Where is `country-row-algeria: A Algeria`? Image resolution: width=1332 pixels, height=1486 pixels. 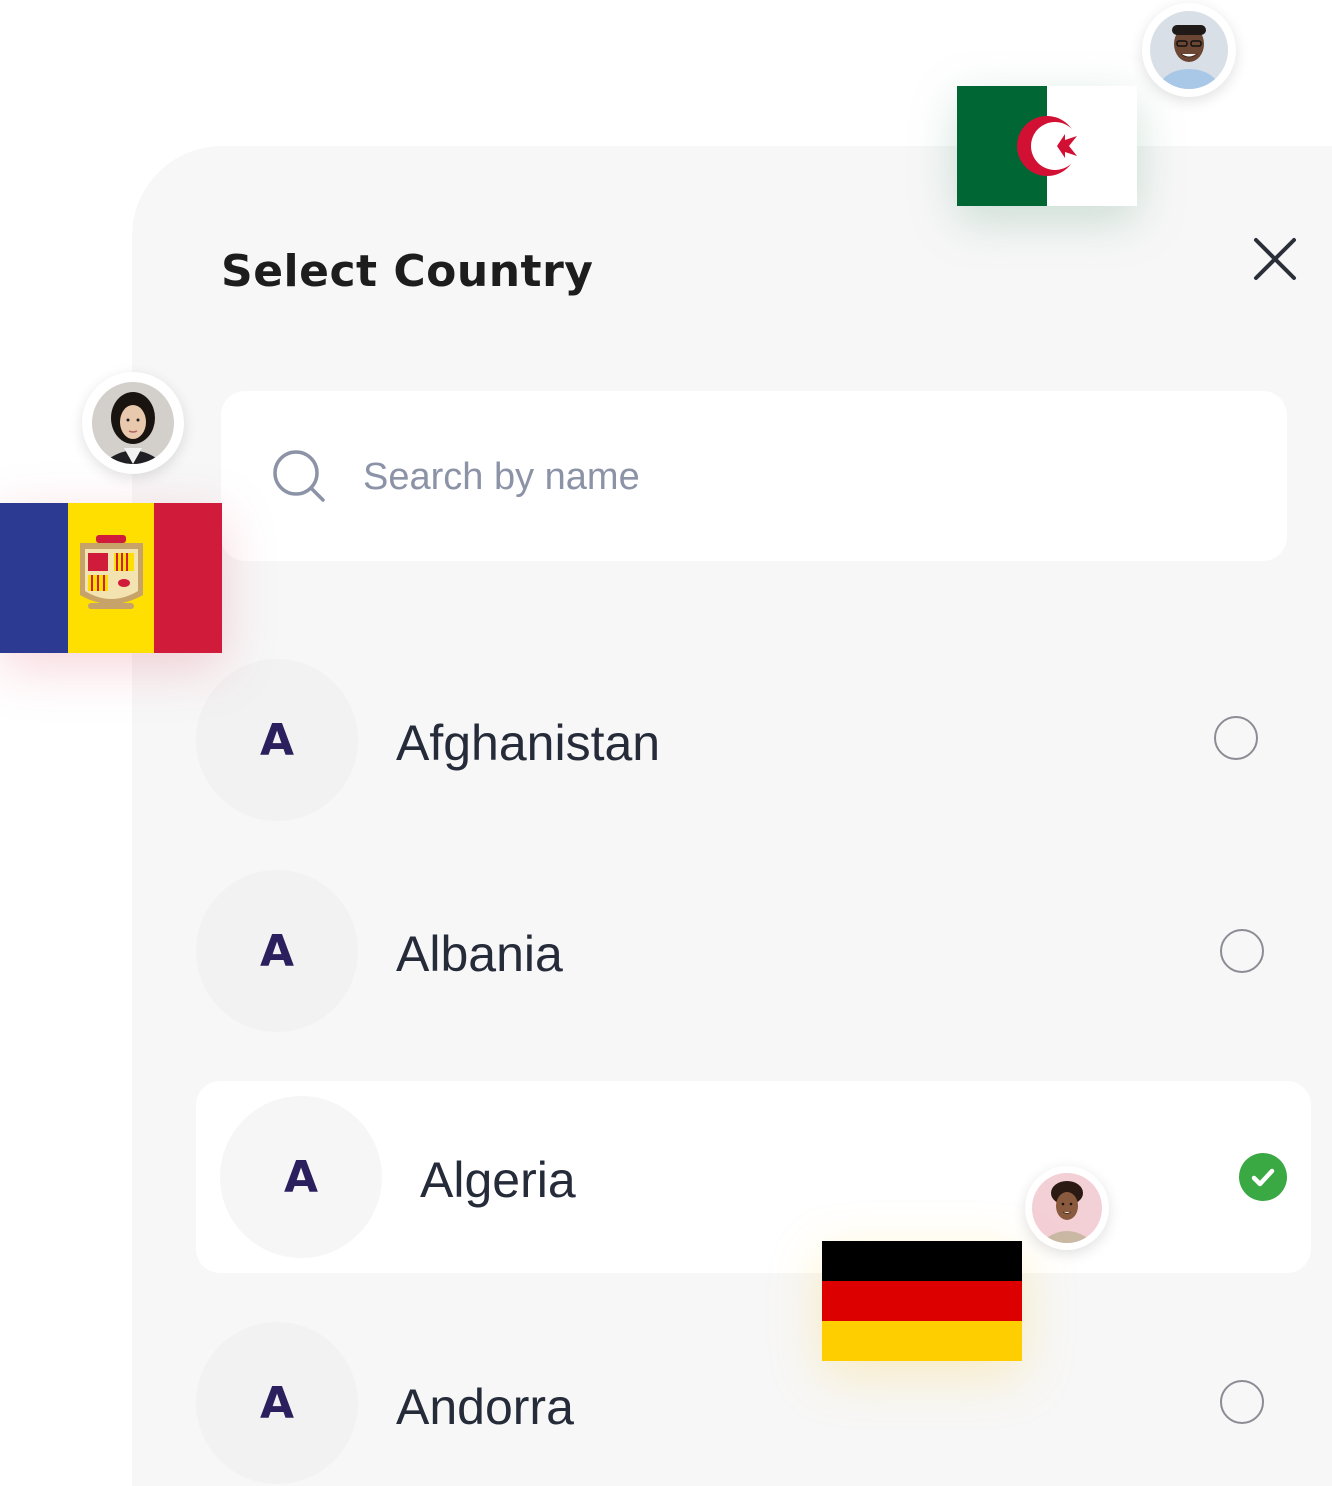
country-row-algeria: A Algeria is located at coordinates (753, 1177).